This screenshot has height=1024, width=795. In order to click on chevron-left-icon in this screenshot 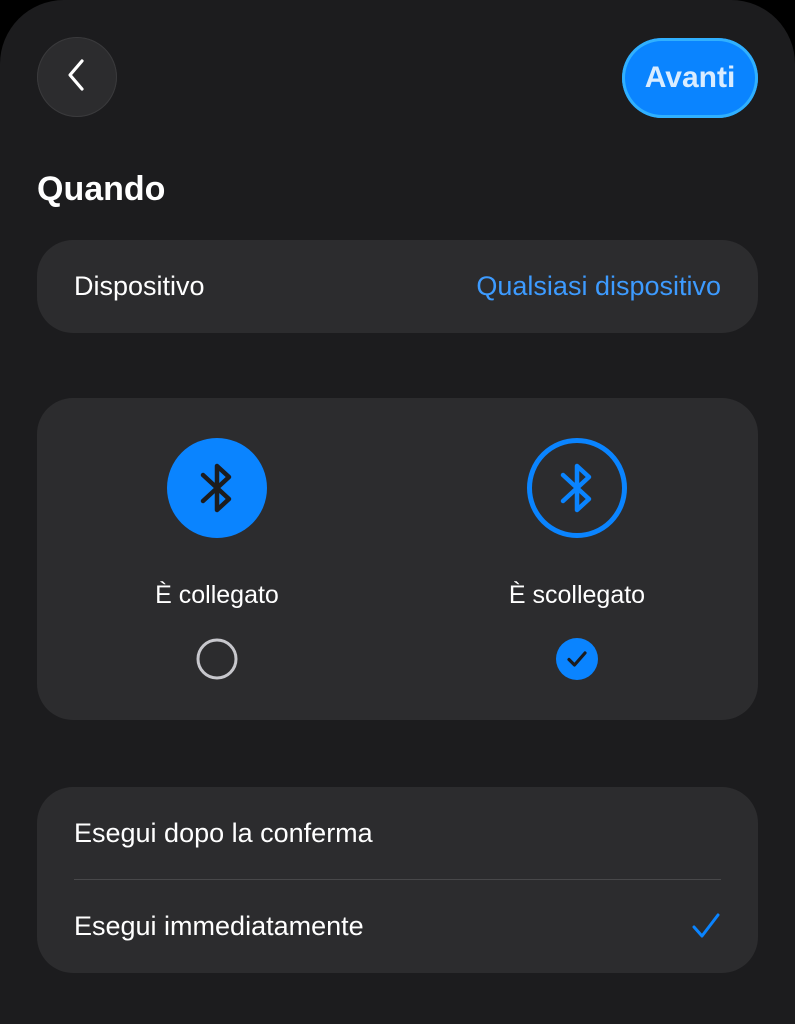, I will do `click(77, 77)`.